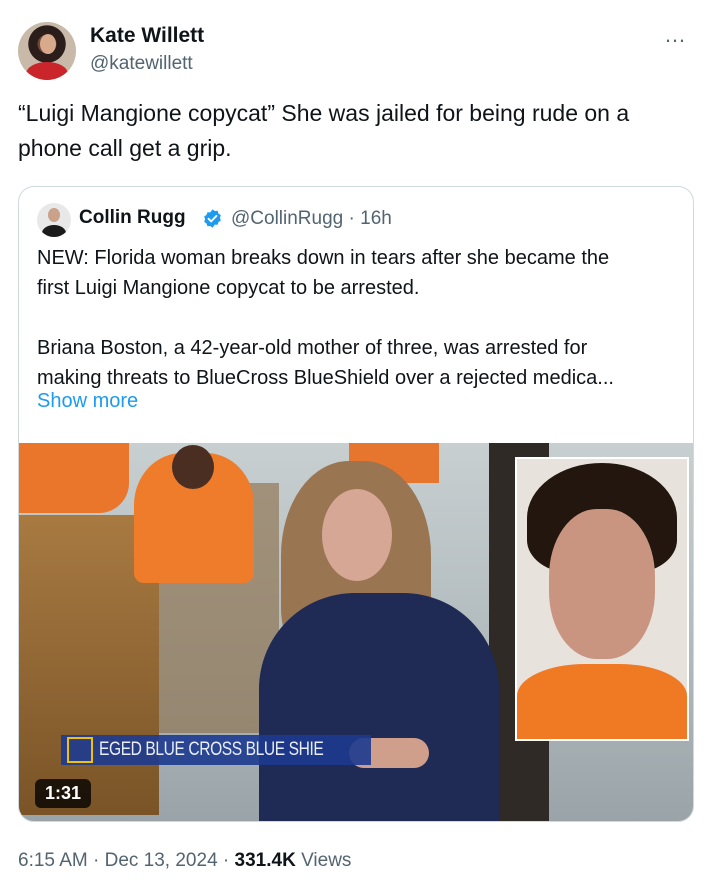 The height and width of the screenshot is (895, 716). Describe the element at coordinates (54, 231) in the screenshot. I see `avatar-suit` at that location.